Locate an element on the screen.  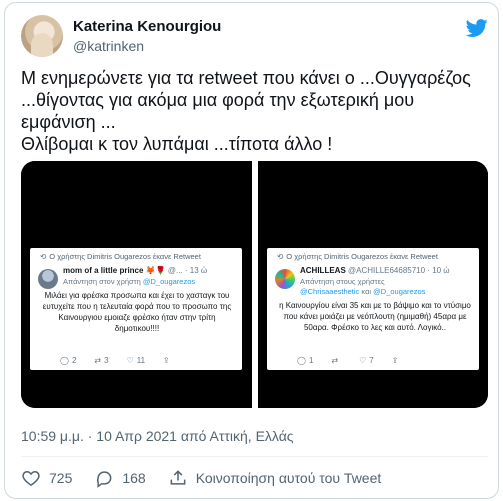
embedded-header: ACHILLEAS @ACHILLE64685710 · 10 ώ is located at coordinates (375, 270).